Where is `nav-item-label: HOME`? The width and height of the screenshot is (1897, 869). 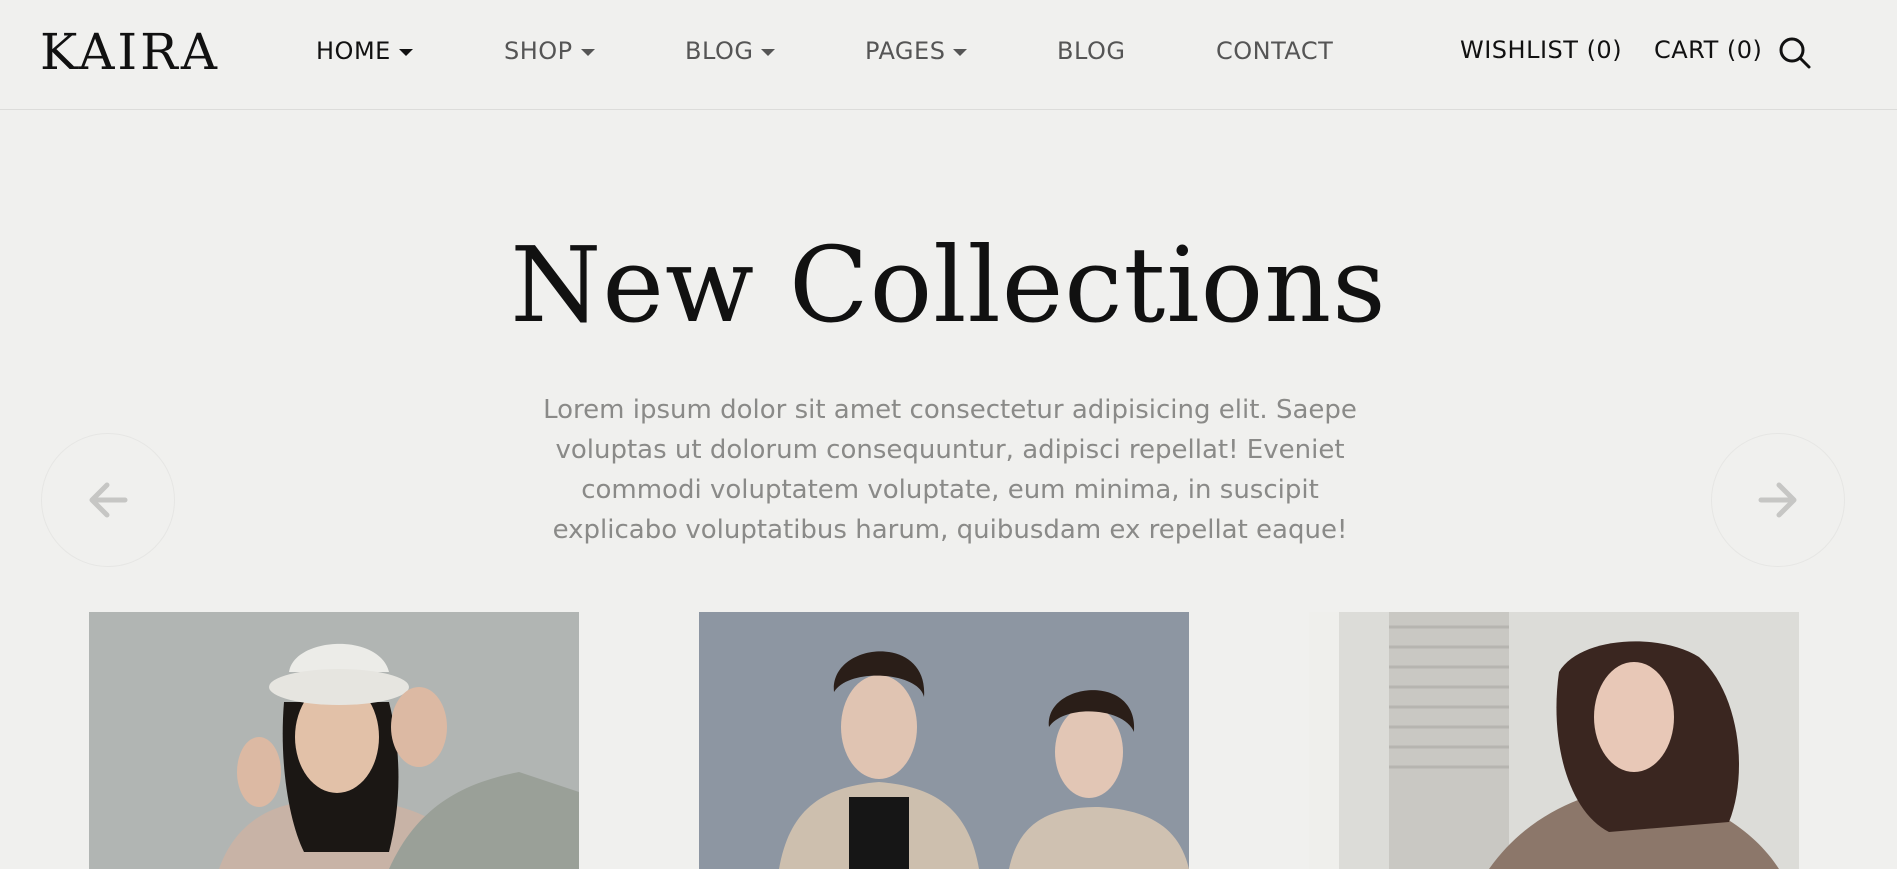 nav-item-label: HOME is located at coordinates (353, 51).